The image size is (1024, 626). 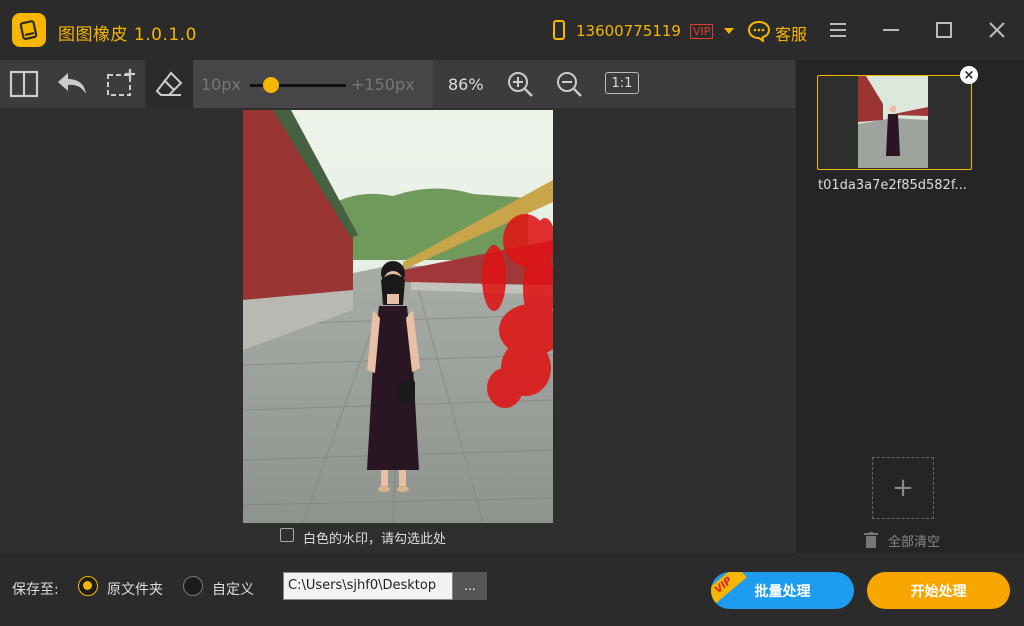 I want to click on watermark-label: 白色的水印，请勾选此处, so click(x=374, y=537).